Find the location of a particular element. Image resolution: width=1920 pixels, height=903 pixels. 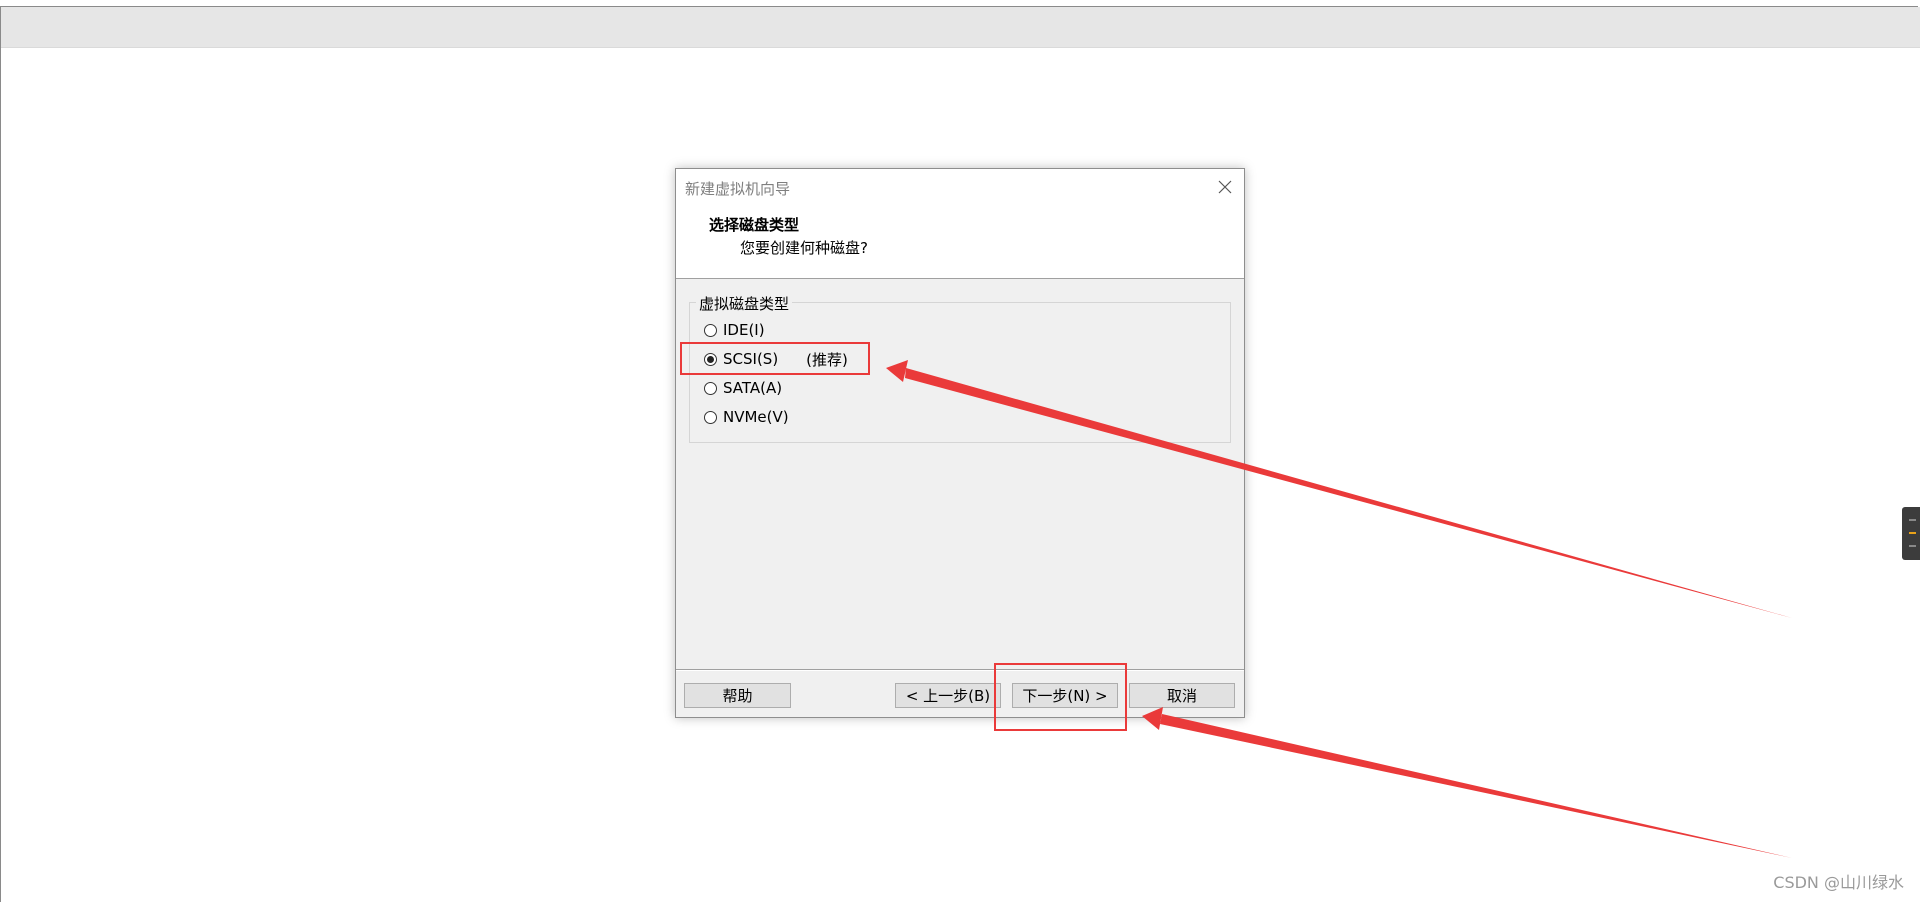

page-subheading: 您要创建何种磁盘? is located at coordinates (804, 248).